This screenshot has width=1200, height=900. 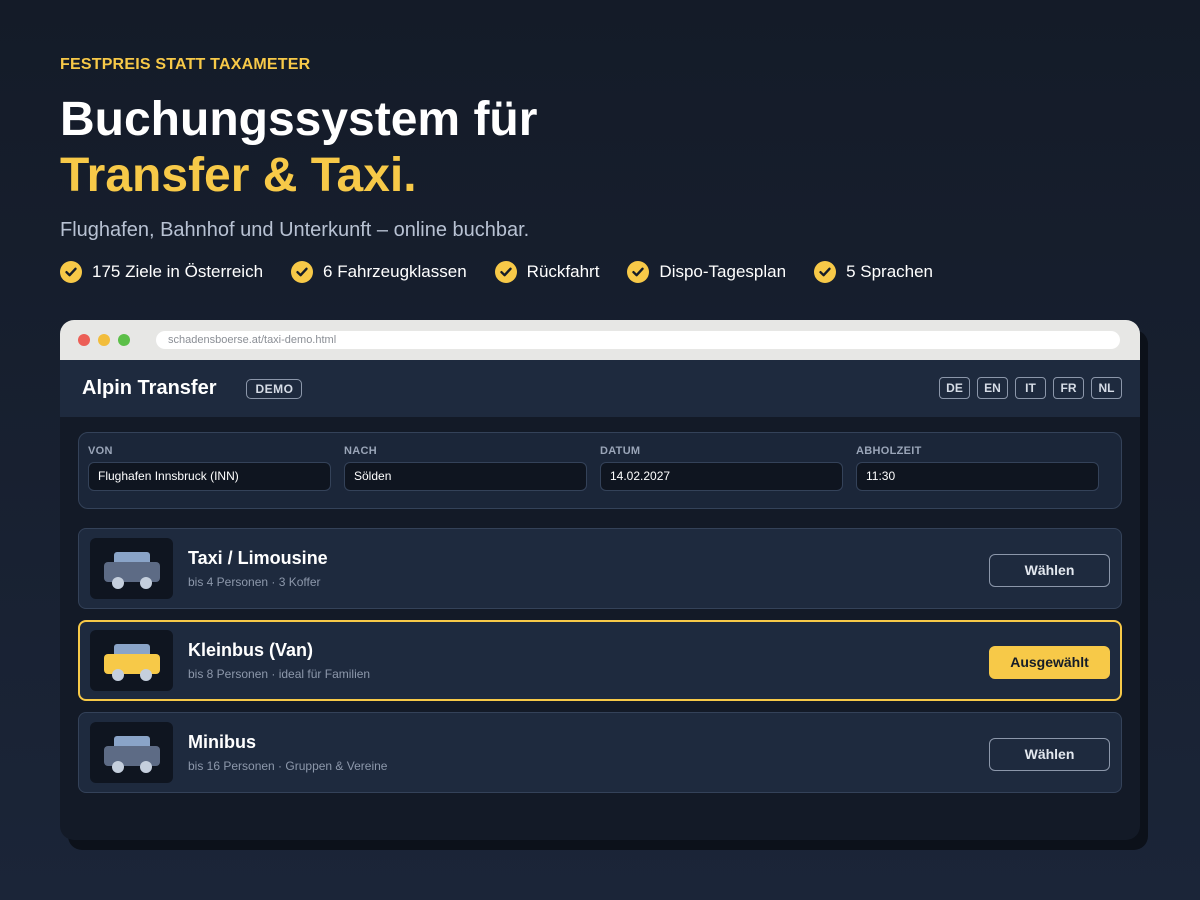 I want to click on vehicle-name: Taxi / Limousine, so click(x=258, y=558).